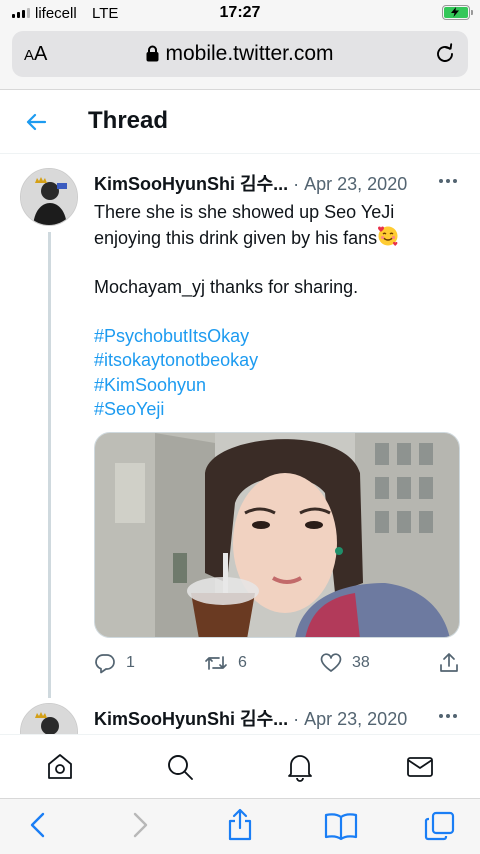 This screenshot has width=480, height=854. Describe the element at coordinates (279, 360) in the screenshot. I see `hashtag-link: #itsokaytonotbeokay` at that location.